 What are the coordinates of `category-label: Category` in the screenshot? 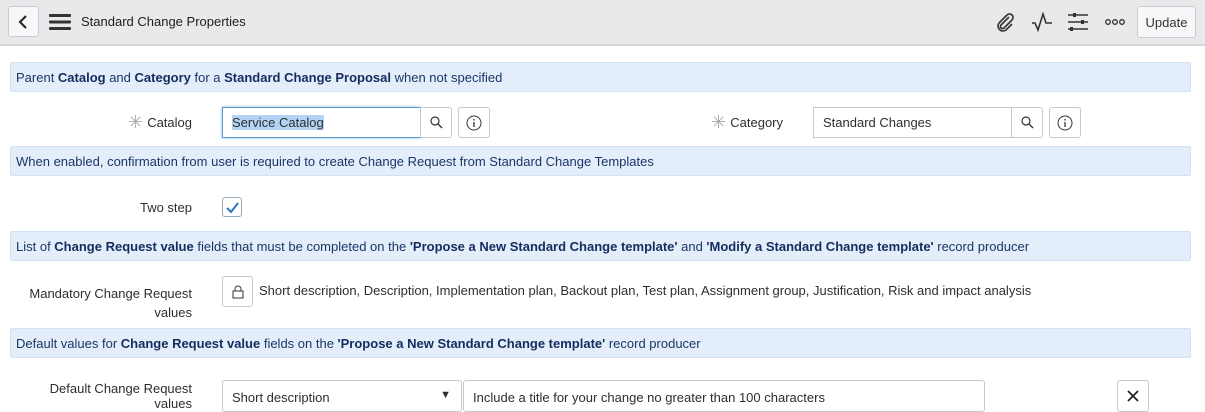 It's located at (756, 122).